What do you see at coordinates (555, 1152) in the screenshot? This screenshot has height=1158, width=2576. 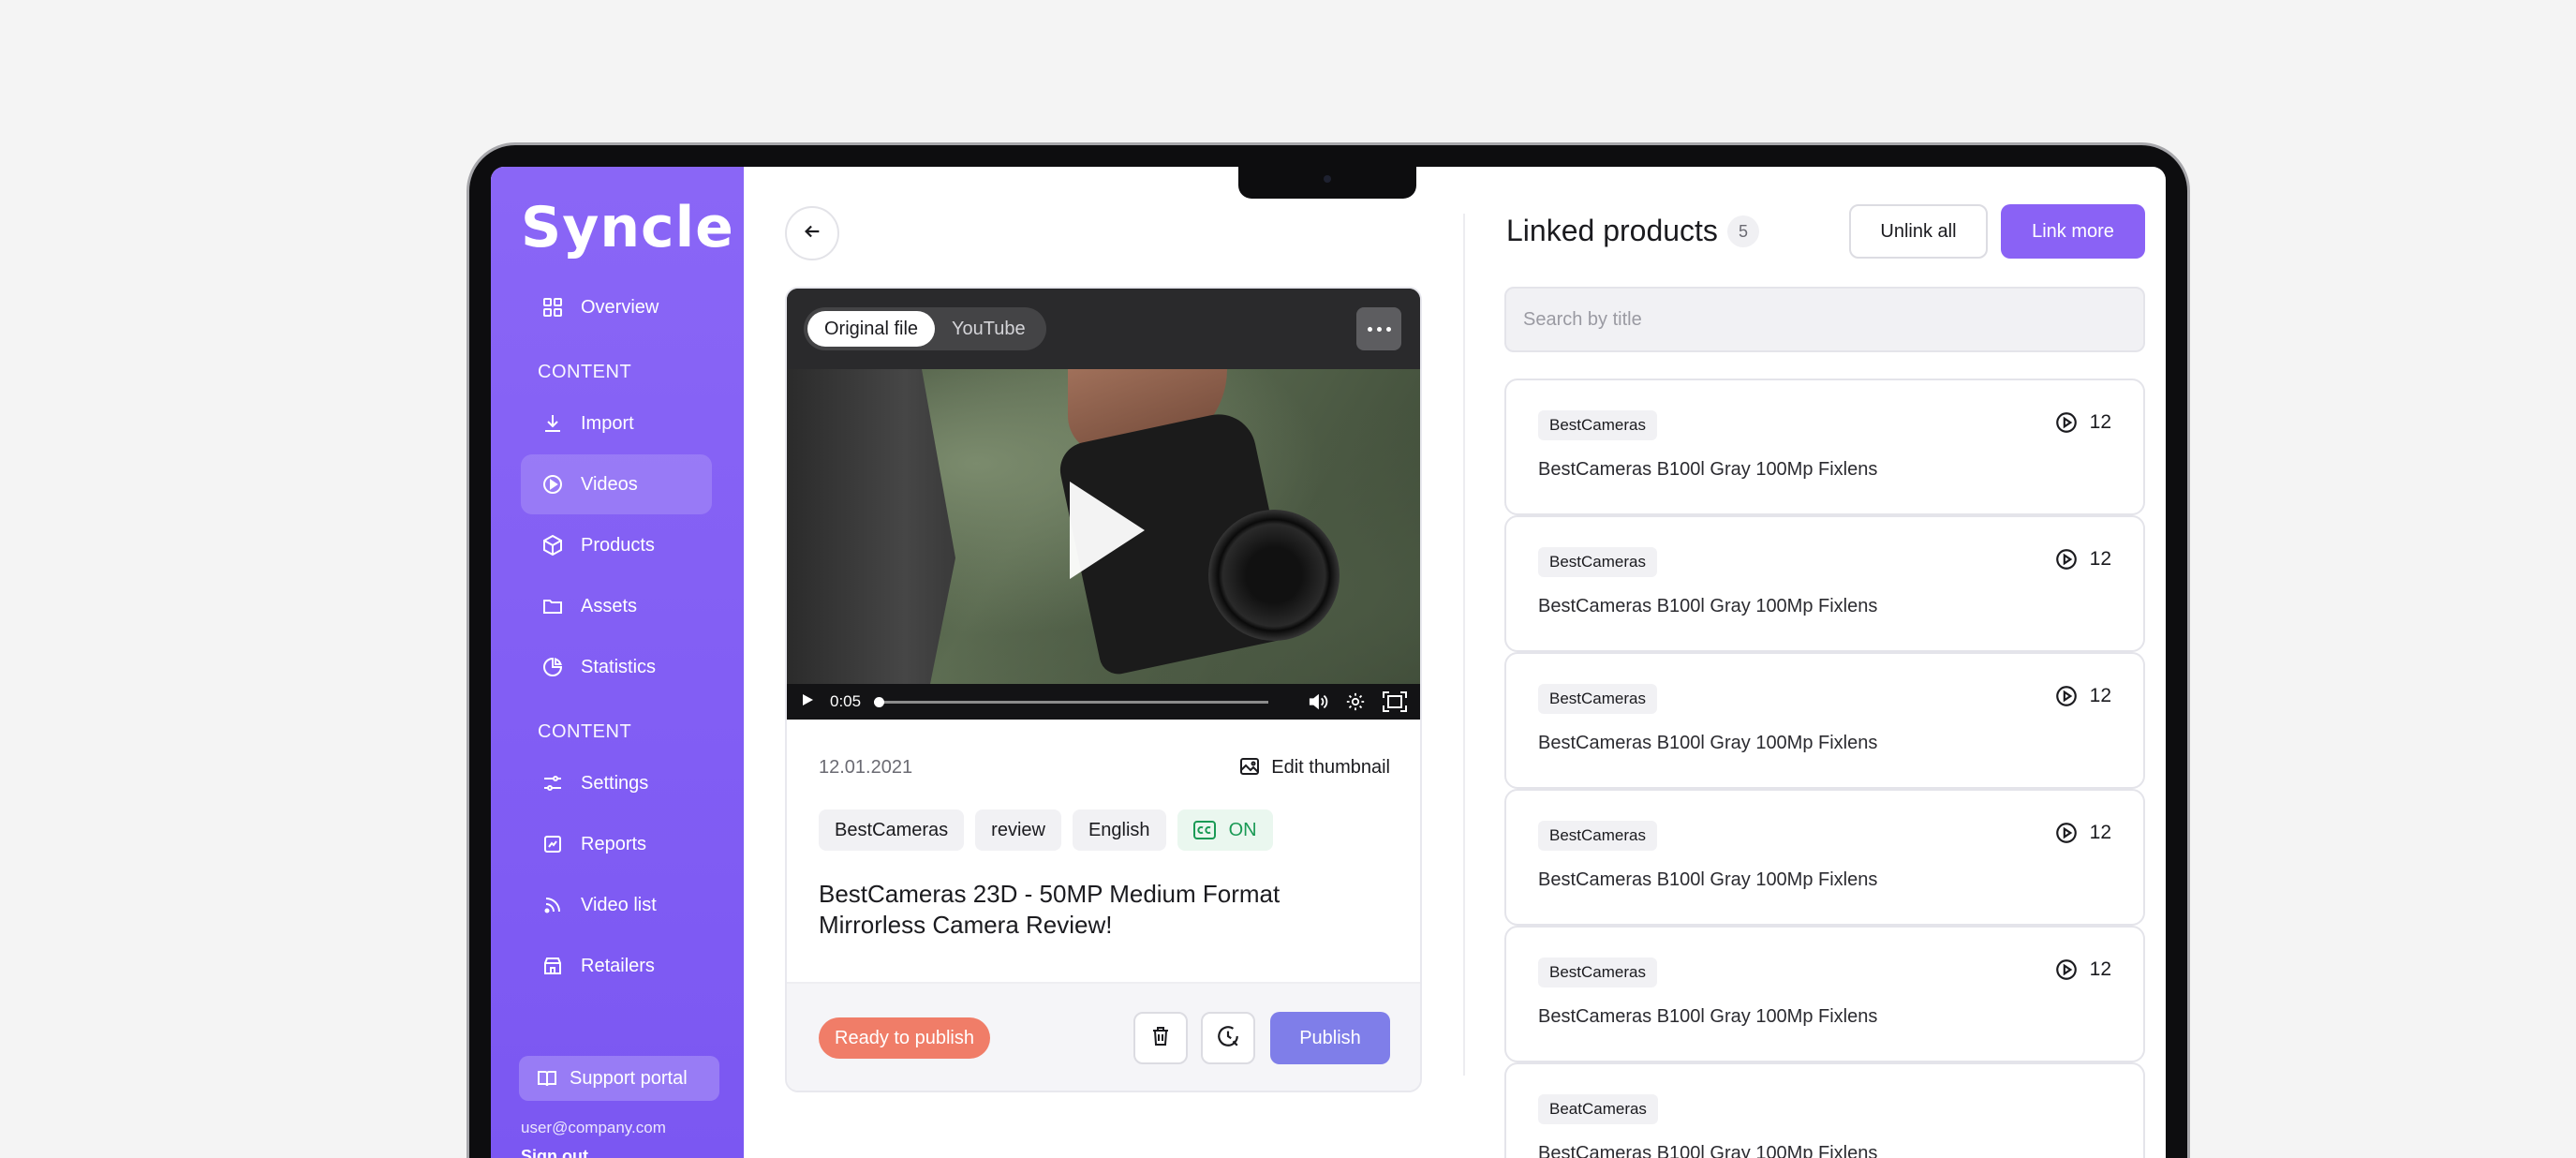 I see `sign-out-link: Sign out` at bounding box center [555, 1152].